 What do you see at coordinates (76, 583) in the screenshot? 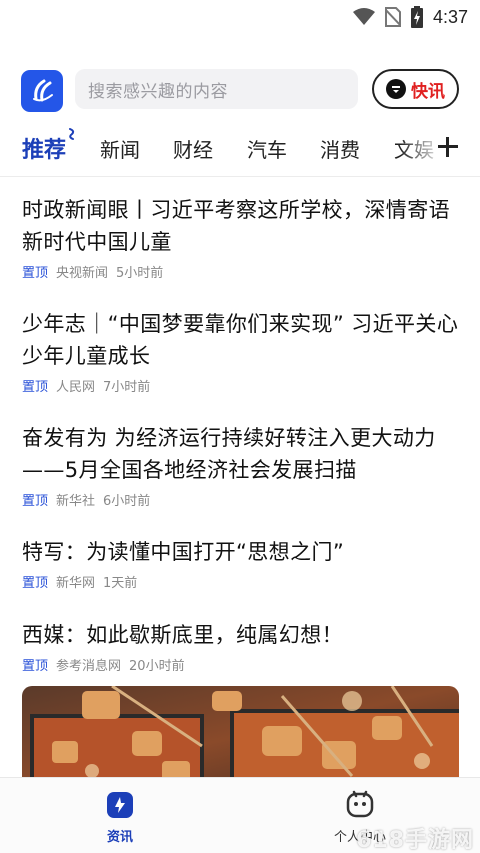
I see `news-source: 新华网` at bounding box center [76, 583].